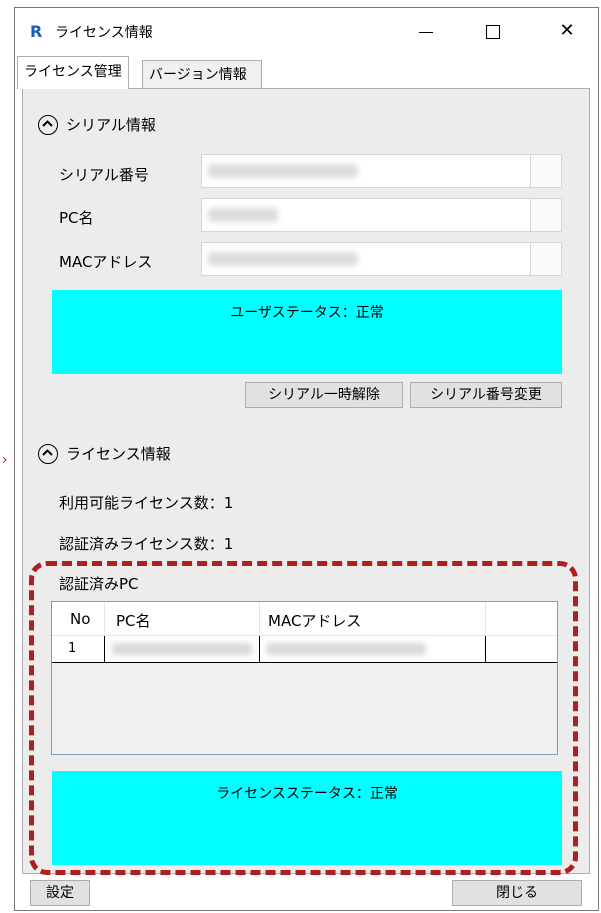 This screenshot has height=913, width=601. What do you see at coordinates (182, 649) in the screenshot?
I see `redacted-pc-name` at bounding box center [182, 649].